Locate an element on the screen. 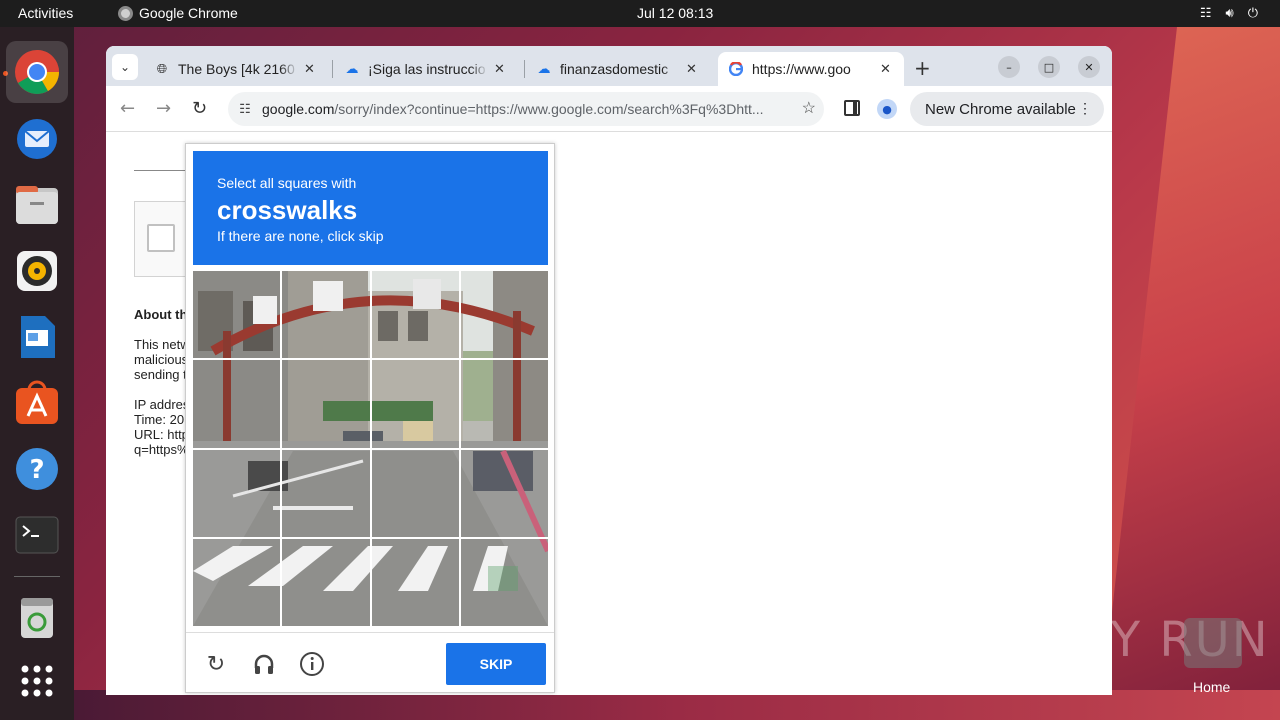 Image resolution: width=1280 pixels, height=720 pixels. captcha-instruction: Select all squares with is located at coordinates (287, 183).